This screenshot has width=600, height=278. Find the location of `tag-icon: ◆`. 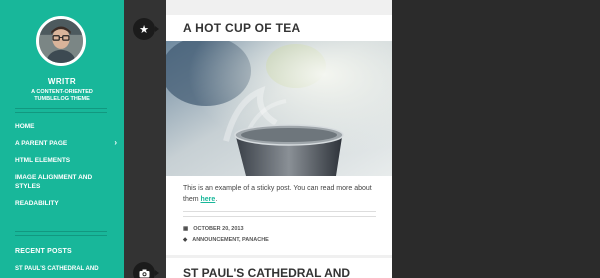

tag-icon: ◆ is located at coordinates (185, 240).